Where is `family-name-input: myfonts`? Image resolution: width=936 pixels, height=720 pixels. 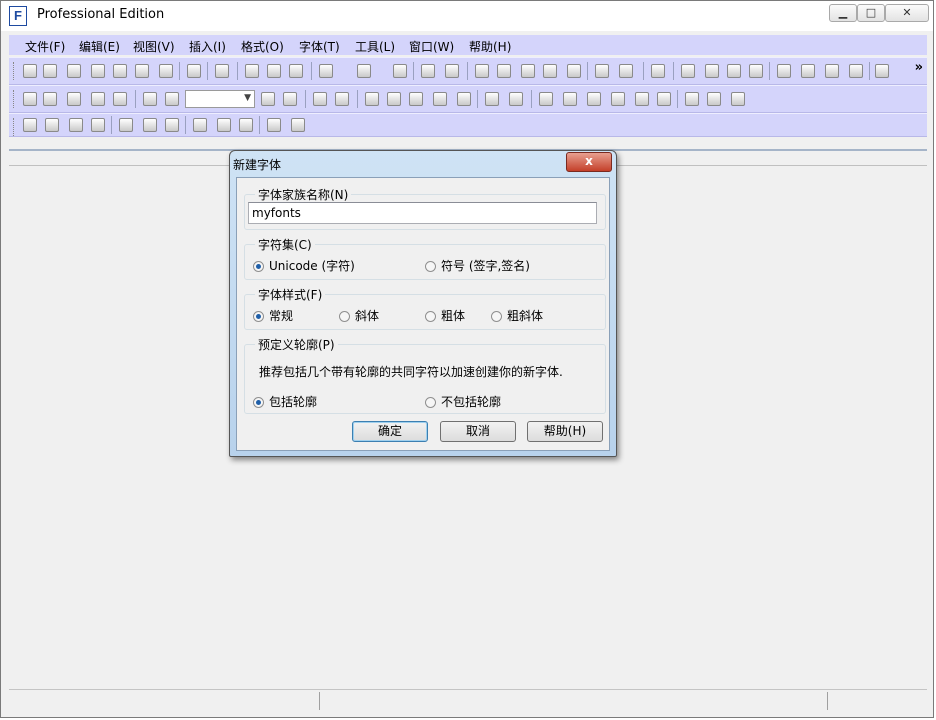 family-name-input: myfonts is located at coordinates (422, 213).